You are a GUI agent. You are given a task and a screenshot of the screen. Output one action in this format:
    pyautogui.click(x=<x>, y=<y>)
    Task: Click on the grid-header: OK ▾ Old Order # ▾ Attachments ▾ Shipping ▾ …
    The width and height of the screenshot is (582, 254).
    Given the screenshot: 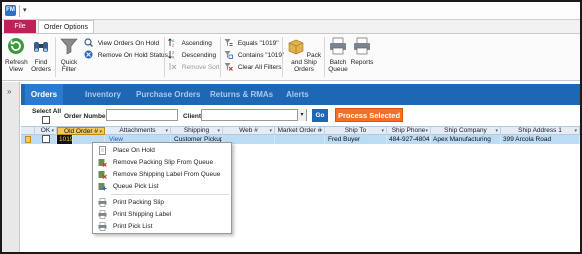 What is the action you would take?
    pyautogui.click(x=300, y=130)
    